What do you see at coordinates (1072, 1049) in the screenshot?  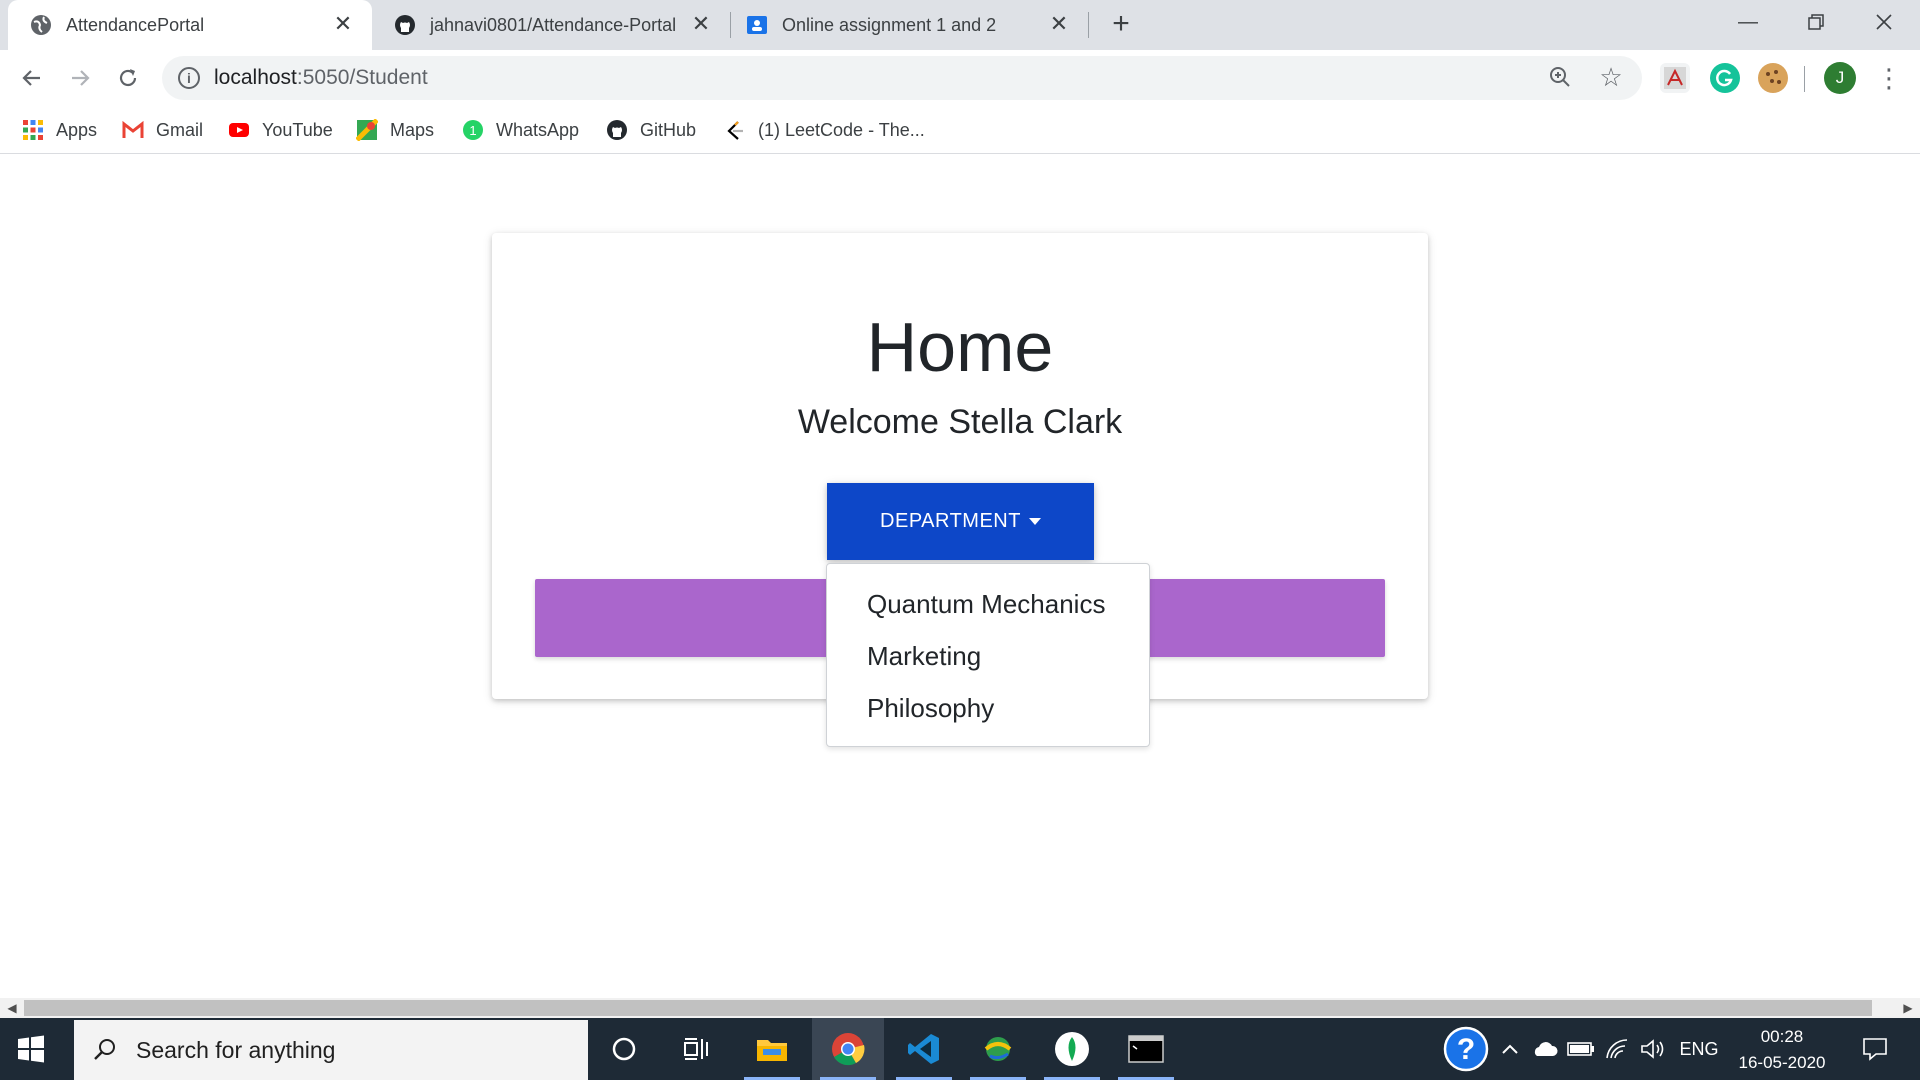 I see `mongodb-compass-icon` at bounding box center [1072, 1049].